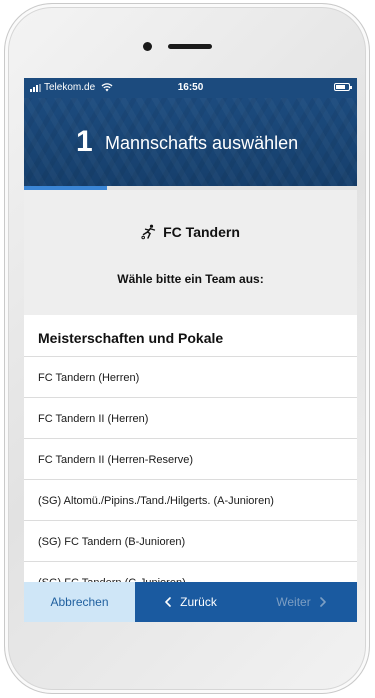 This screenshot has width=375, height=698. Describe the element at coordinates (190, 377) in the screenshot. I see `team-list-item: FC Tandern (Herren)` at that location.